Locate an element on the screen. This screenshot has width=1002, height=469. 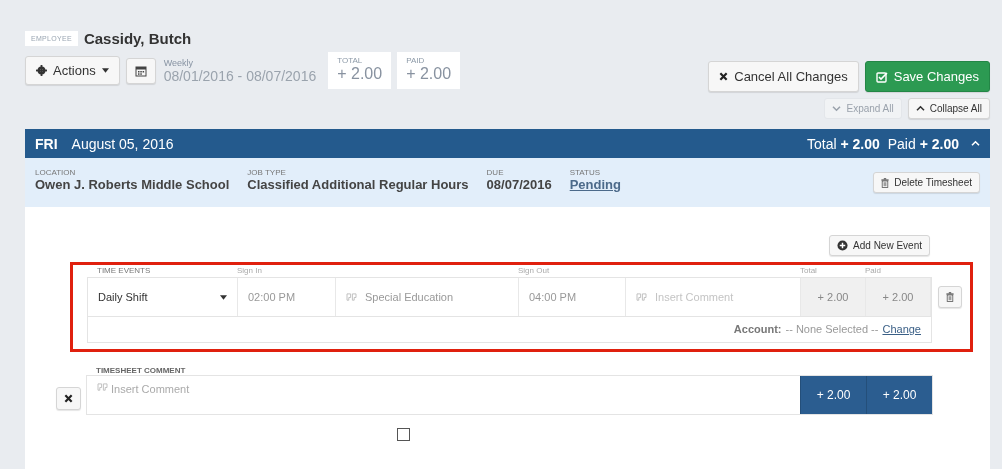
total-cell: + 2.00 is located at coordinates (833, 297).